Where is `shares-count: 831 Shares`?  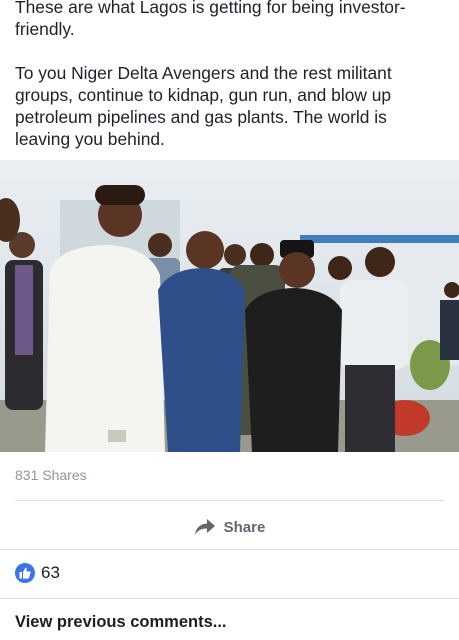
shares-count: 831 Shares is located at coordinates (51, 475).